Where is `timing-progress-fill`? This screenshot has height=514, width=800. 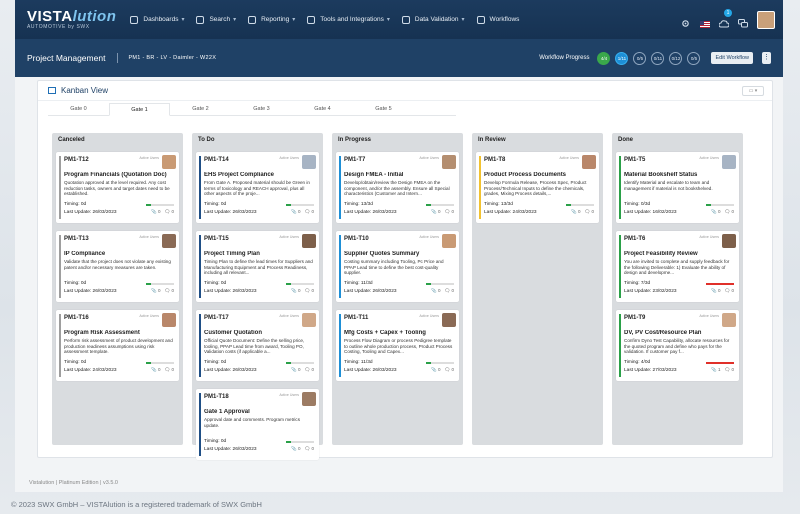
timing-progress-fill is located at coordinates (720, 362).